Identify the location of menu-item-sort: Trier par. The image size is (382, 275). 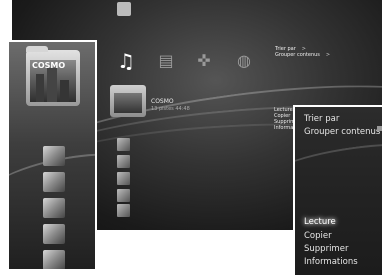
(321, 119).